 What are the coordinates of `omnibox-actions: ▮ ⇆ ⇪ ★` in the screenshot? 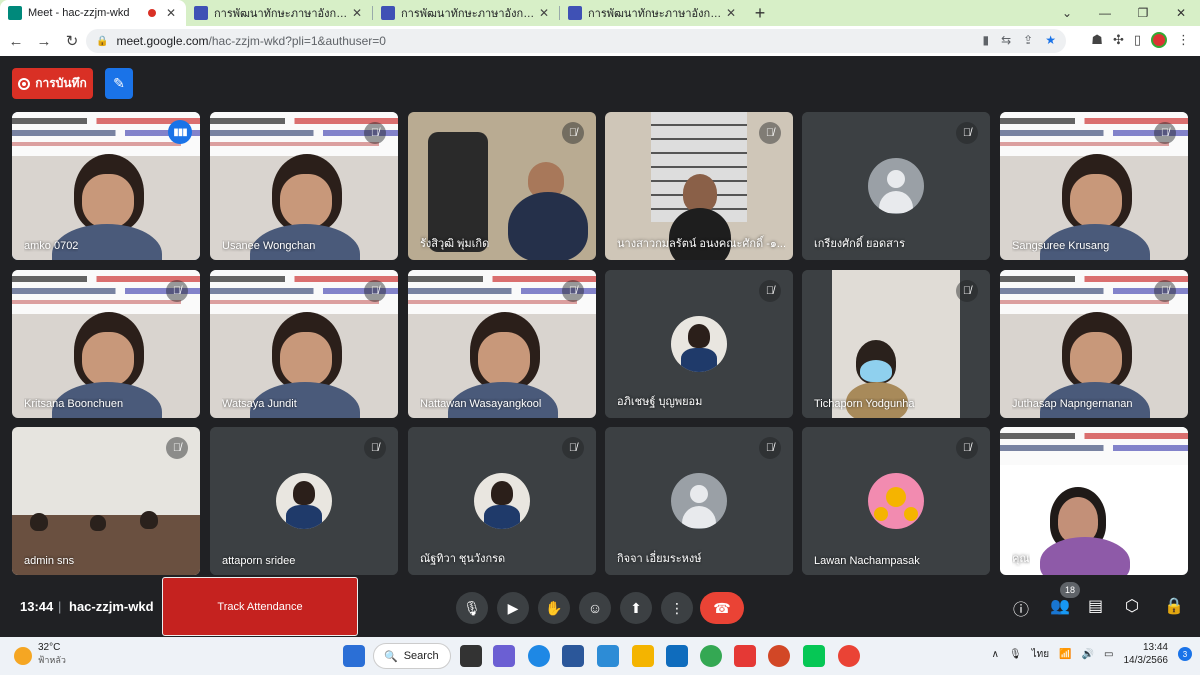 It's located at (1020, 40).